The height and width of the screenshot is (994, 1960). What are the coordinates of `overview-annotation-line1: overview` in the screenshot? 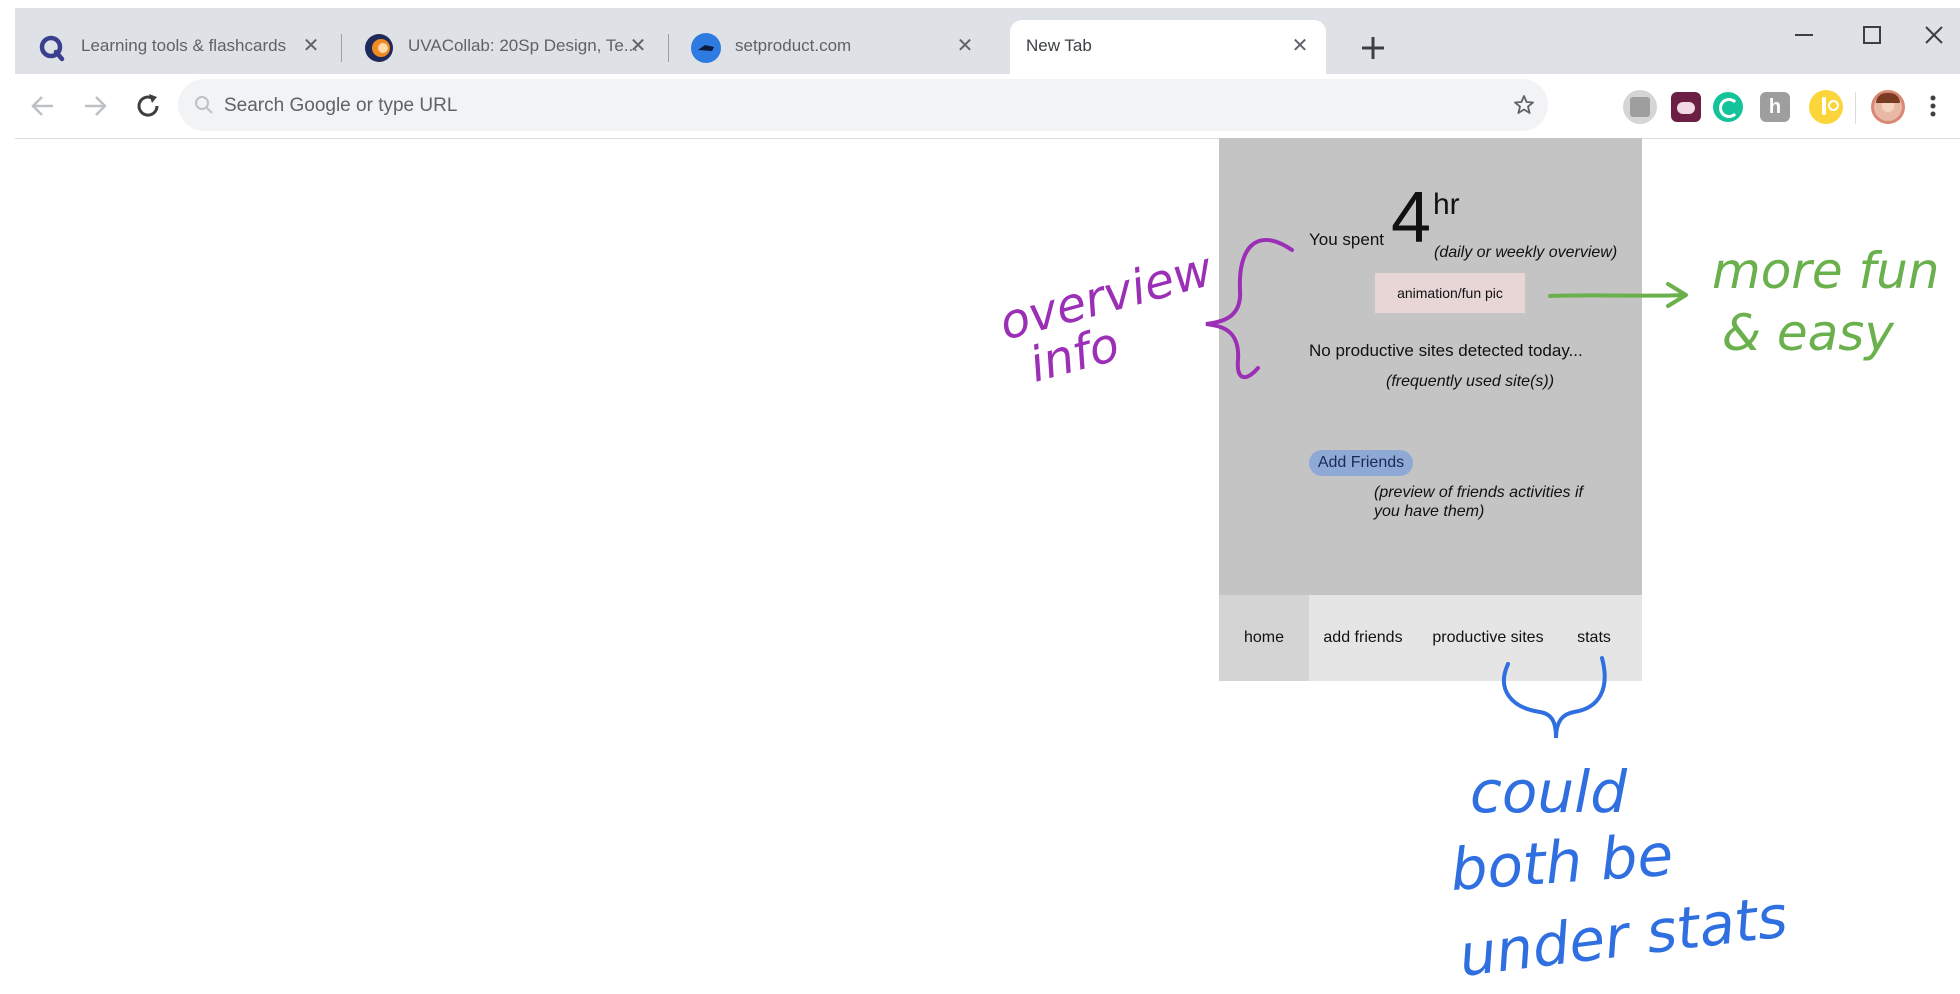 It's located at (1106, 296).